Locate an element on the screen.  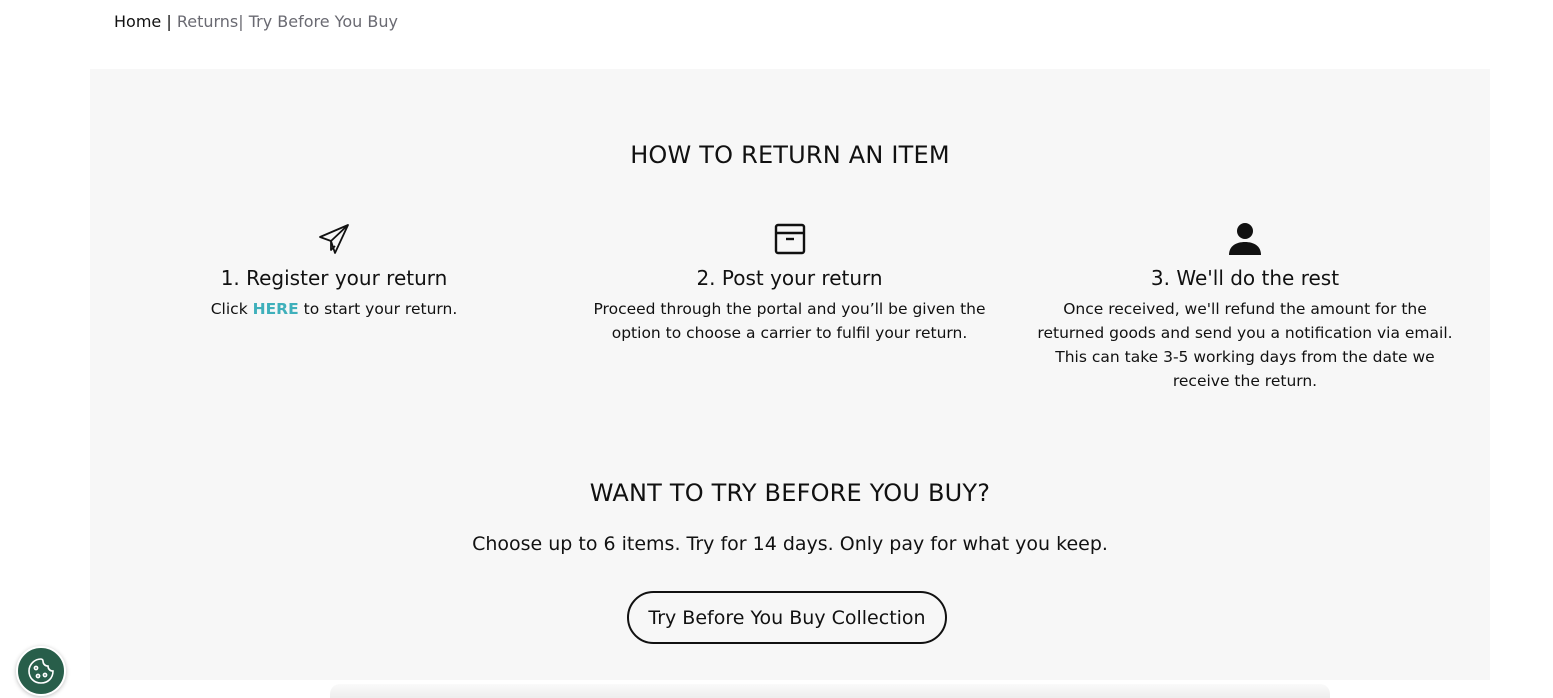
return-section-title: HOW TO RETURN AN ITEM is located at coordinates (790, 155).